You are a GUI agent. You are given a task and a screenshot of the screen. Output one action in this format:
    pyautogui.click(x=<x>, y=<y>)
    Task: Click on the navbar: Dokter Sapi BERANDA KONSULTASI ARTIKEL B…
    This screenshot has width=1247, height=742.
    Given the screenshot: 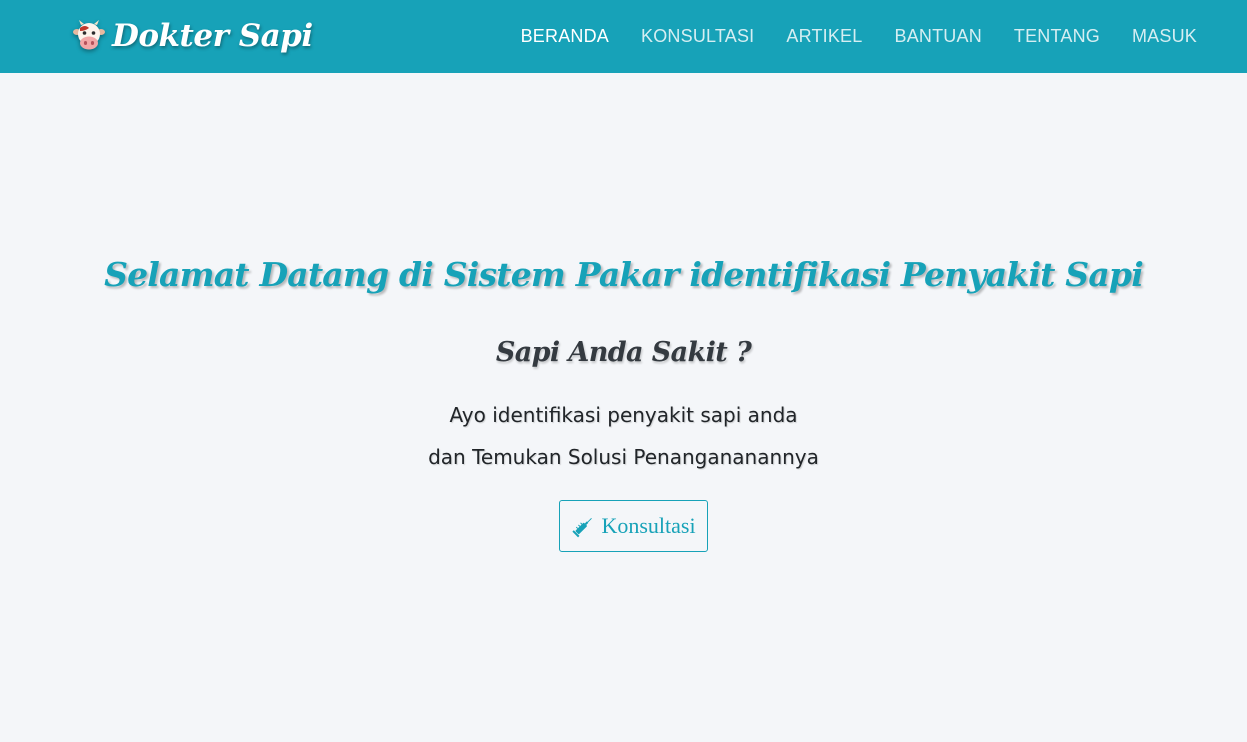 What is the action you would take?
    pyautogui.click(x=623, y=36)
    